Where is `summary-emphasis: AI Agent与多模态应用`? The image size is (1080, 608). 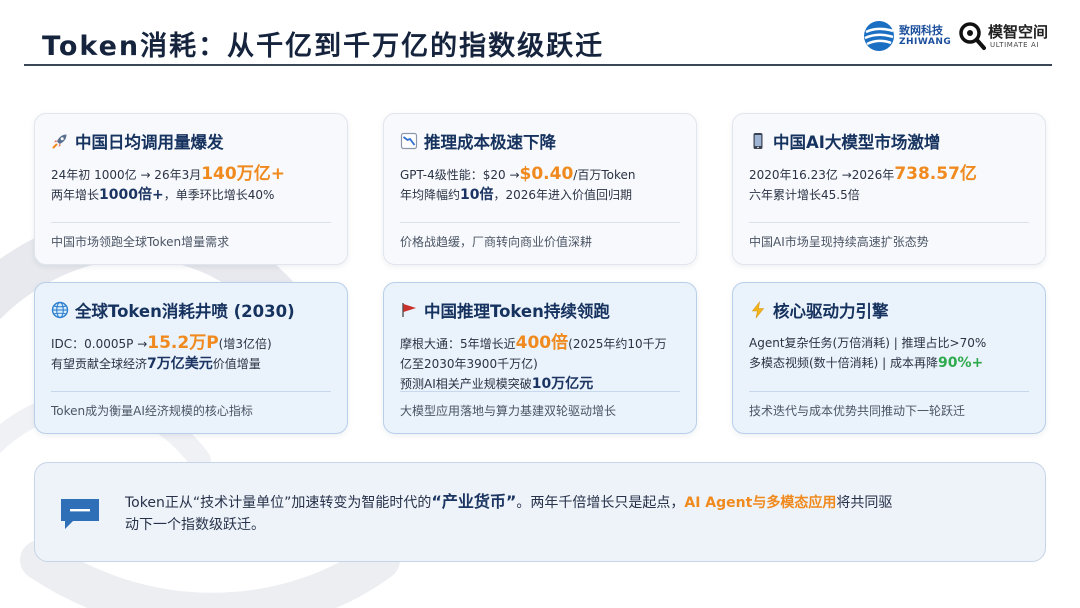
summary-emphasis: AI Agent与多模态应用 is located at coordinates (760, 503).